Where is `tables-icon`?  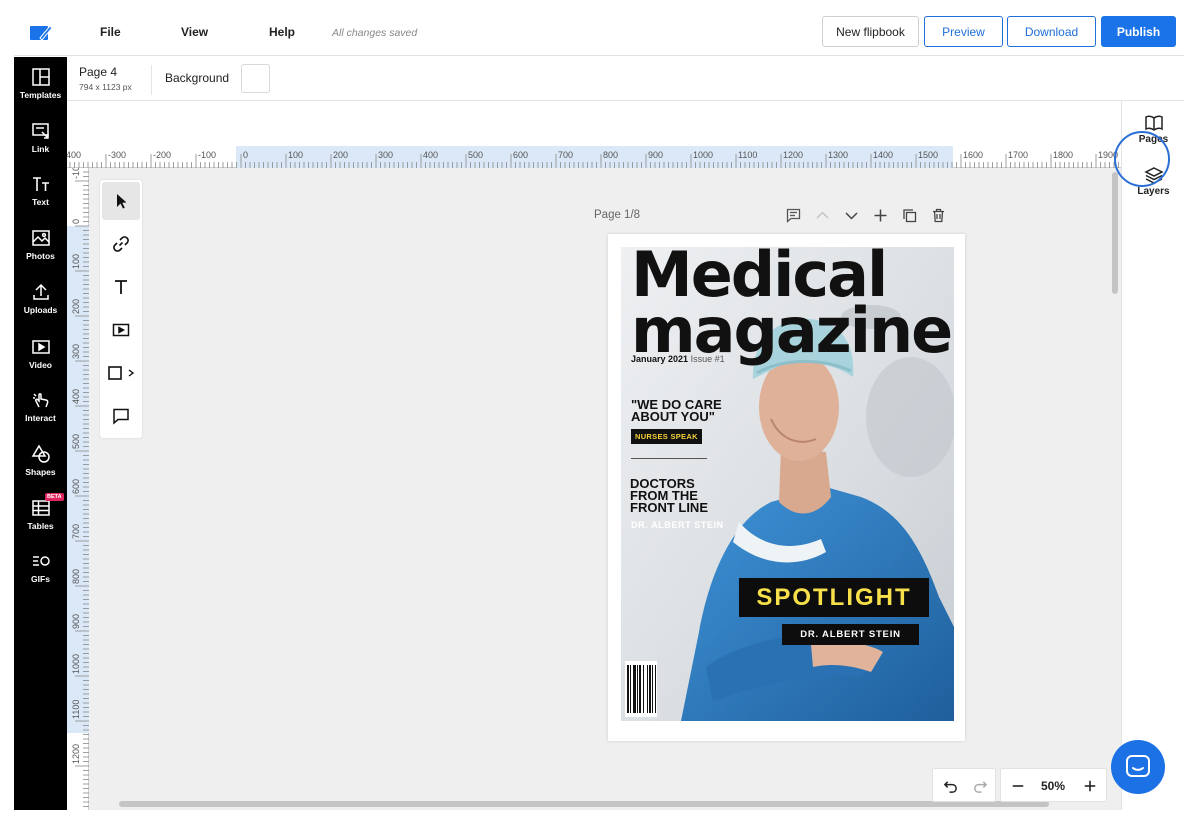 tables-icon is located at coordinates (40, 508).